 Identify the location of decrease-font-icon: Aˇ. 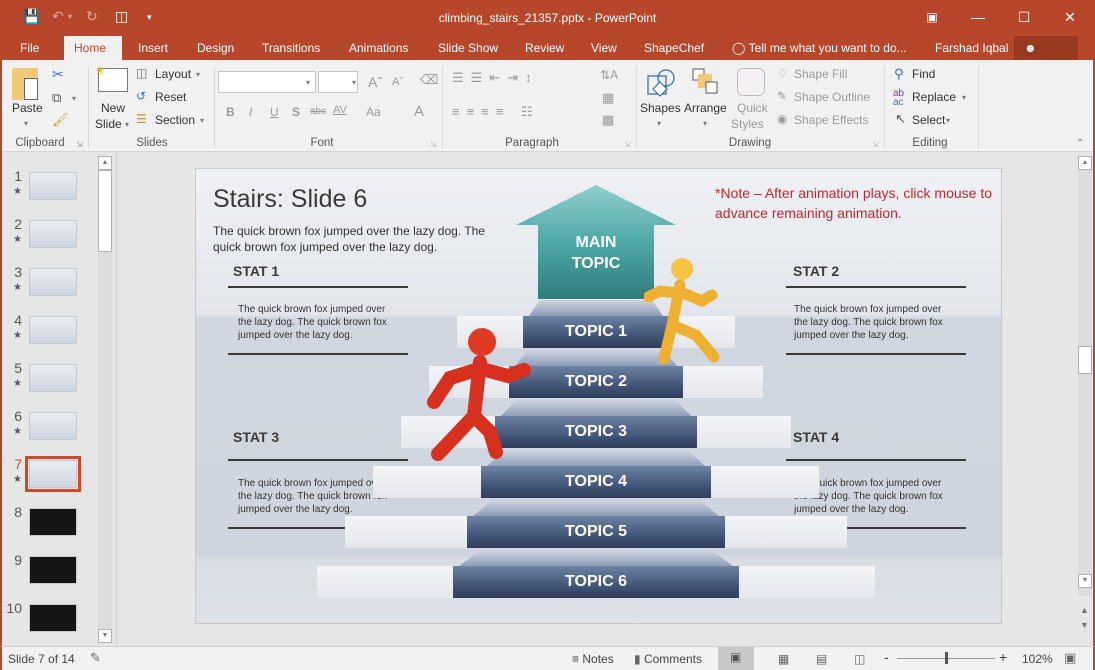
(397, 82).